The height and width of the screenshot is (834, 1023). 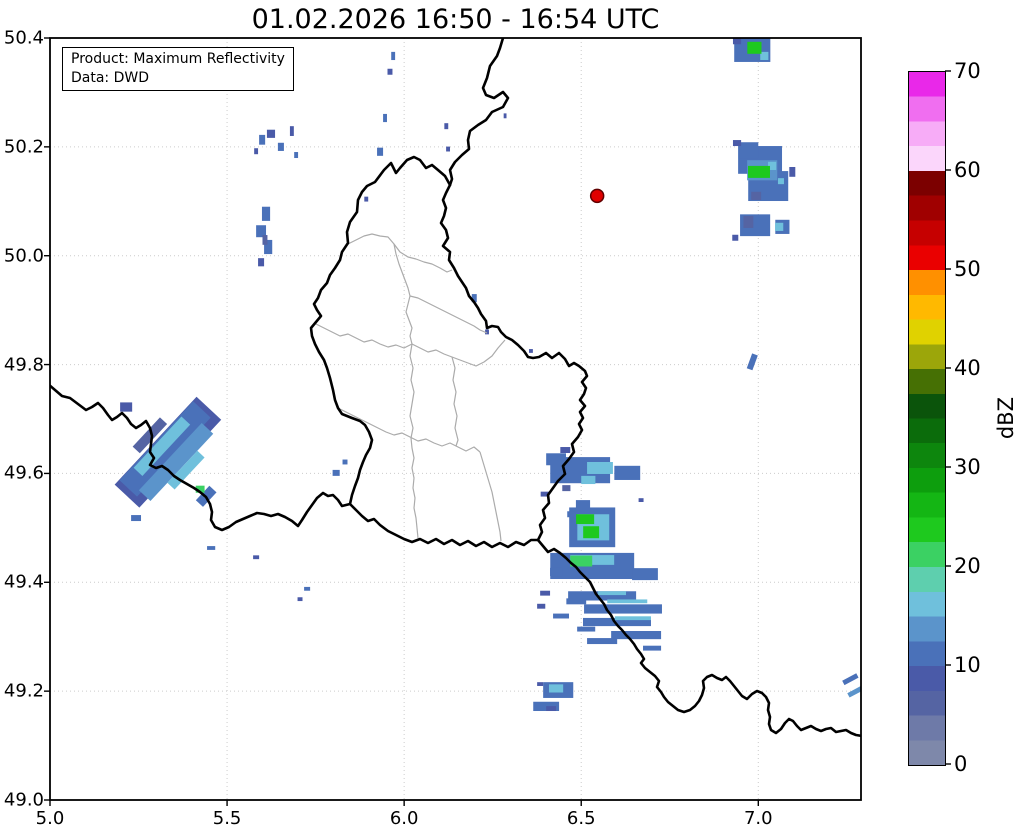 I want to click on y-tick-label: 49.8, so click(x=23, y=365).